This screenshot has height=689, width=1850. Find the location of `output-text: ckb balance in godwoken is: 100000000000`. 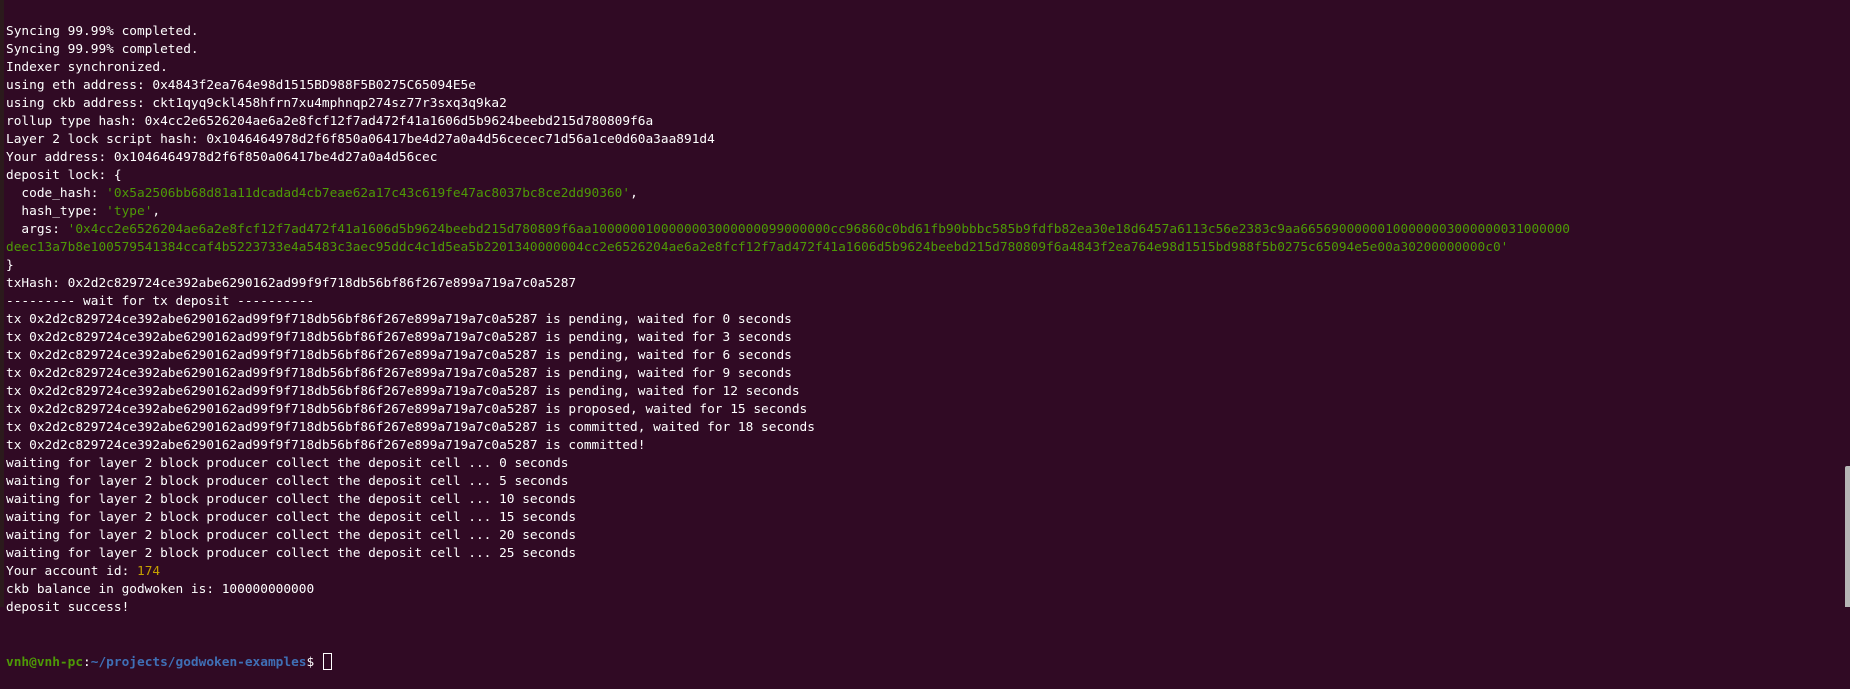

output-text: ckb balance in godwoken is: 100000000000 is located at coordinates (160, 589).